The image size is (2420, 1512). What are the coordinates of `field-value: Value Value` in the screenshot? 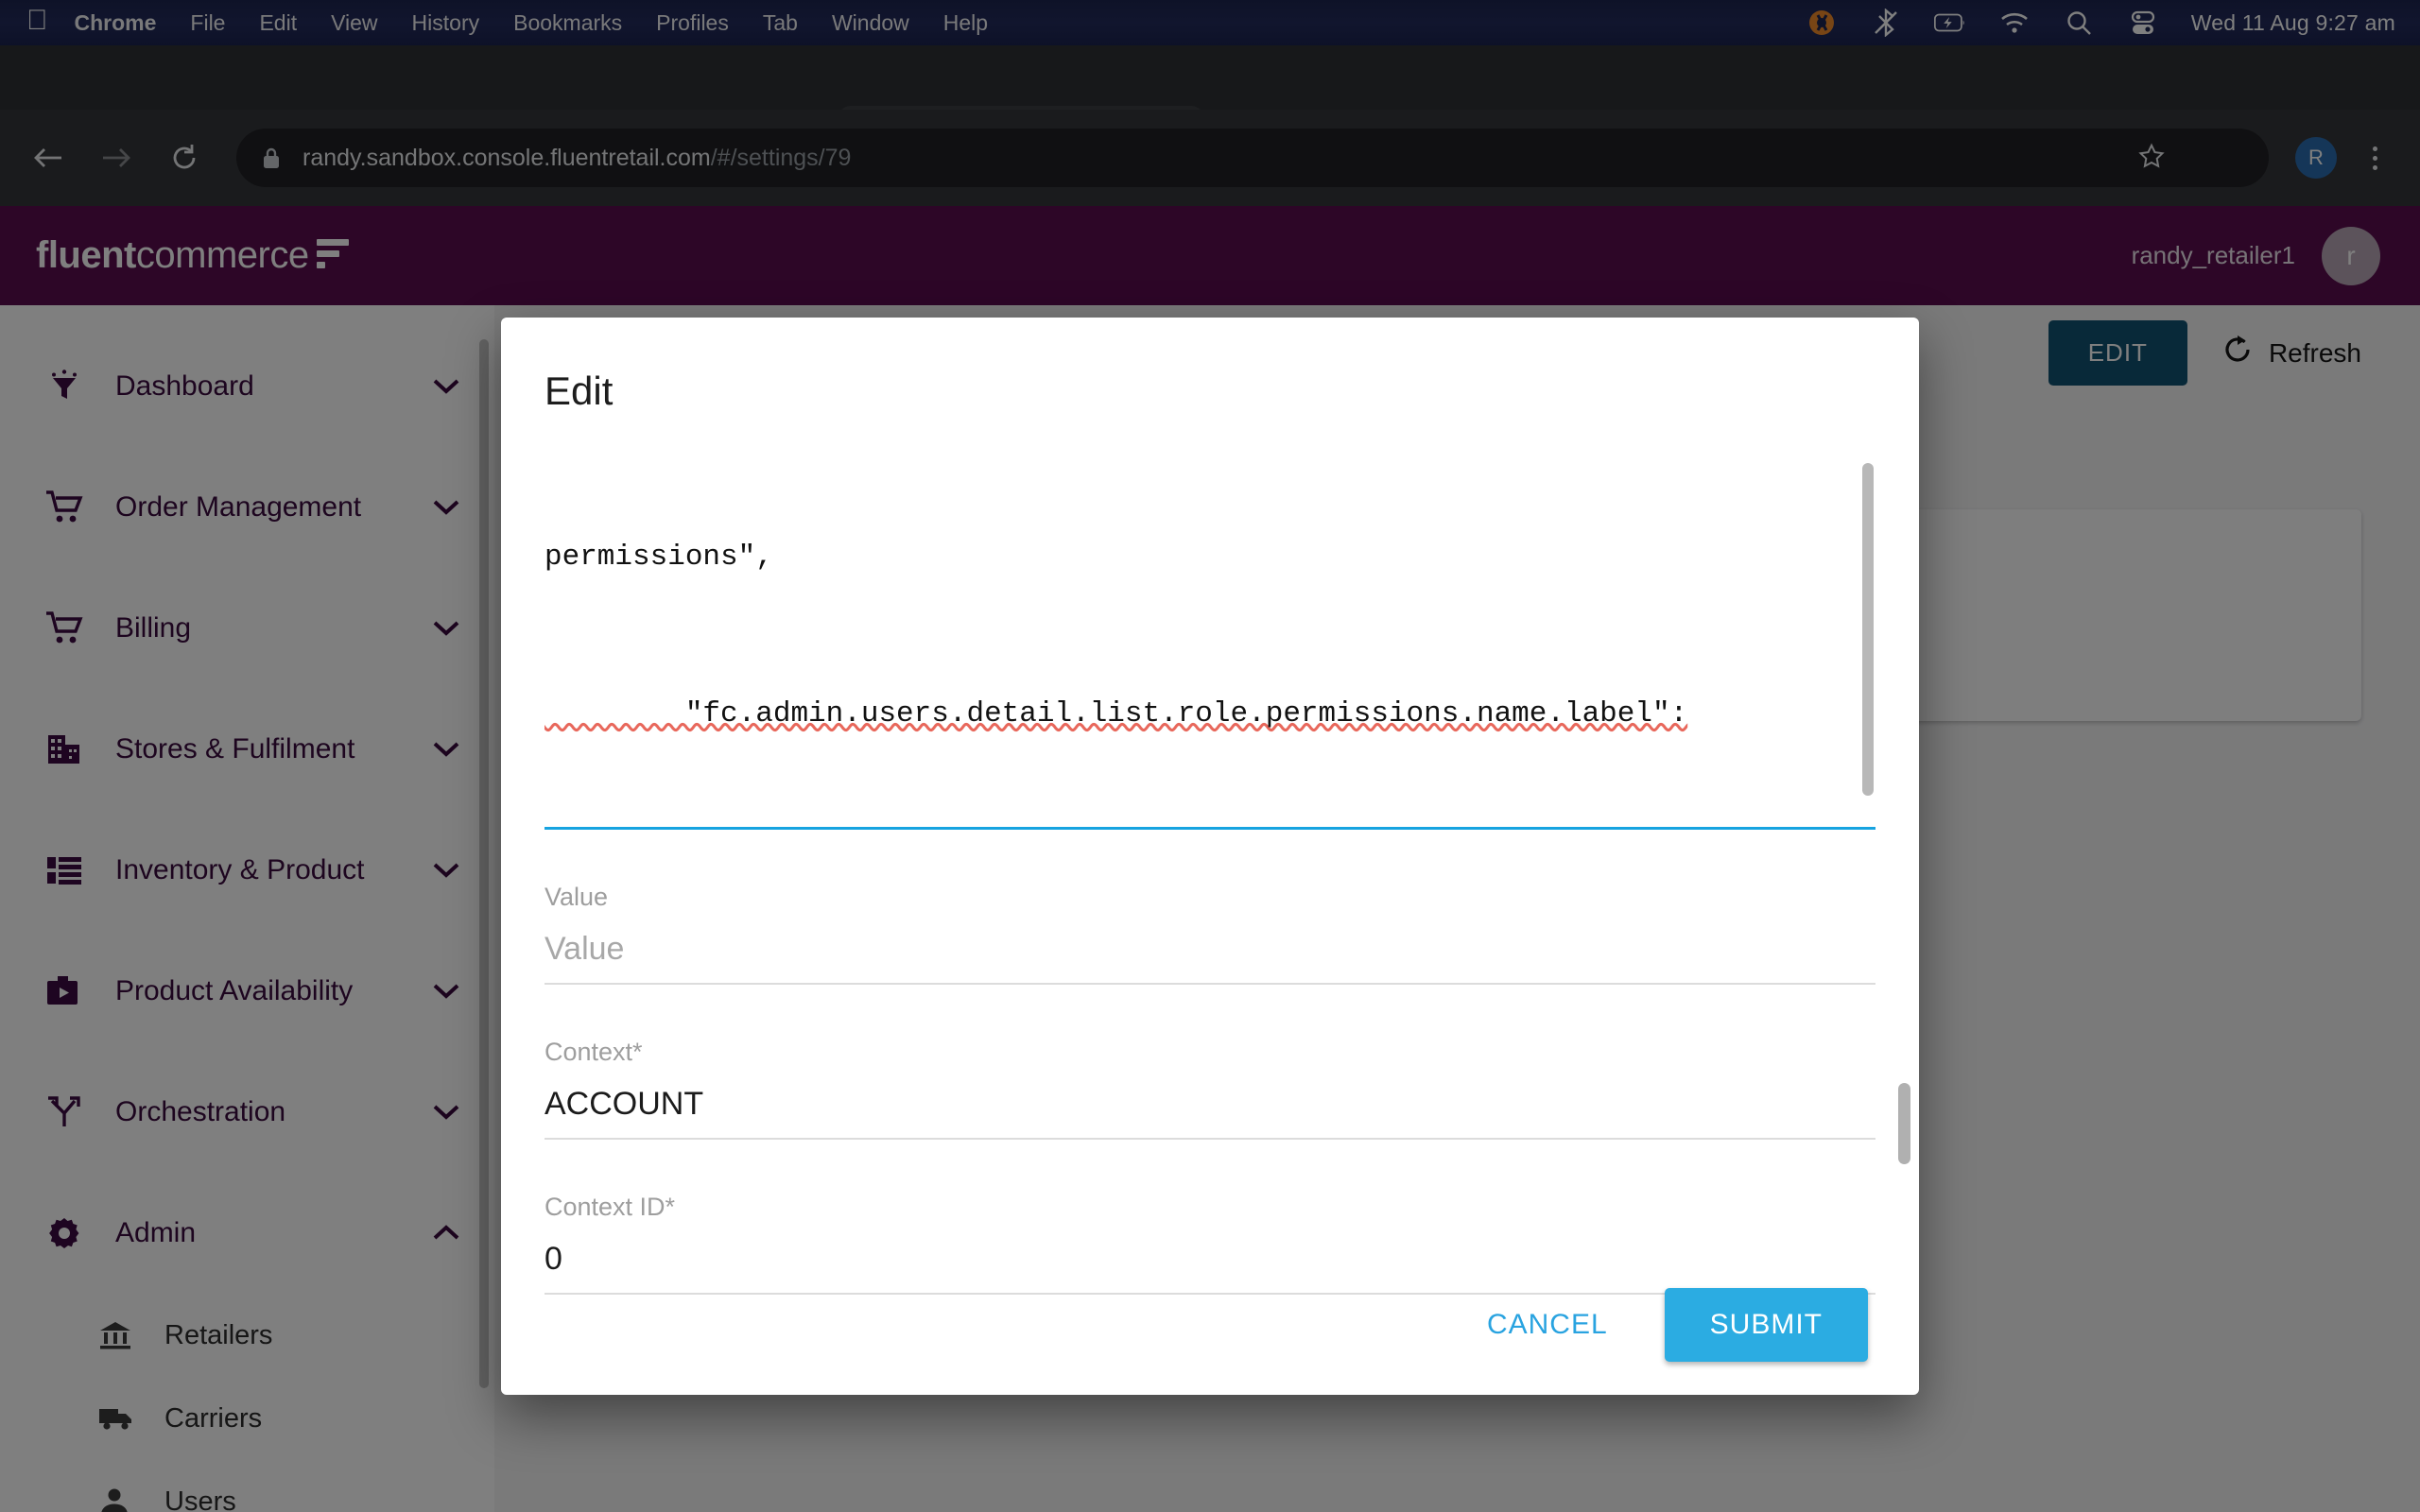 It's located at (1210, 934).